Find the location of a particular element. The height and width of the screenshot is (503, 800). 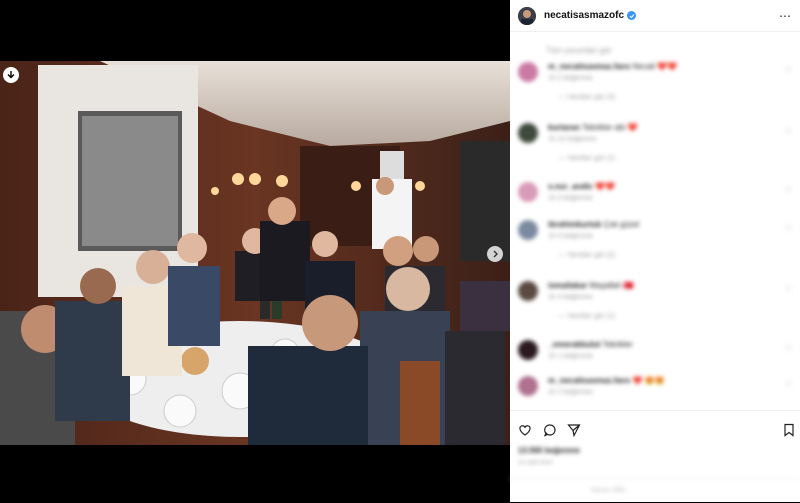

comment-text: kurtaran Tebrikler abi ❤️ is located at coordinates (593, 127).